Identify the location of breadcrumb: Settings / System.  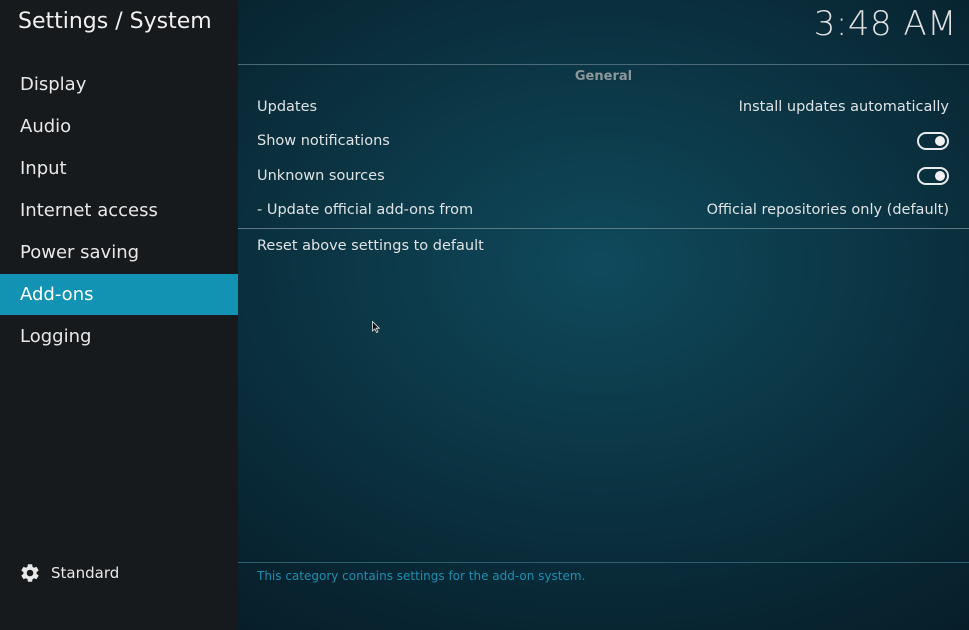
(115, 21).